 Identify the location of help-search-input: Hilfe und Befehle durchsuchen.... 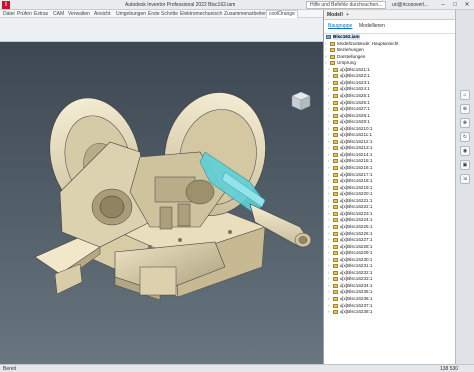
(346, 5).